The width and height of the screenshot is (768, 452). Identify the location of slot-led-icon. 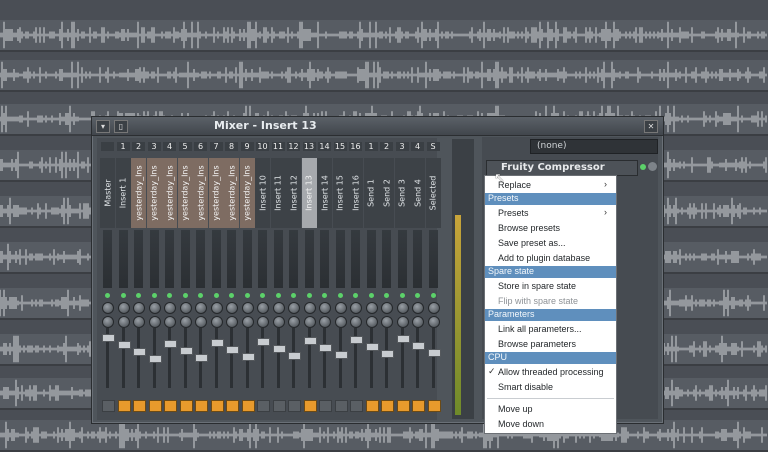
(643, 167).